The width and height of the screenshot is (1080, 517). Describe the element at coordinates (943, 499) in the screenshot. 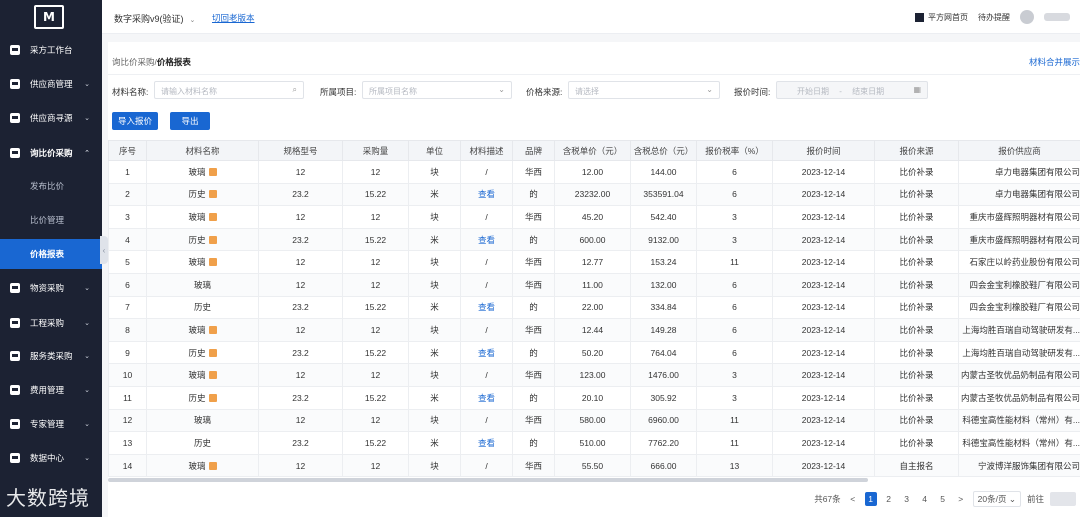

I see `page-5-button: 5` at that location.